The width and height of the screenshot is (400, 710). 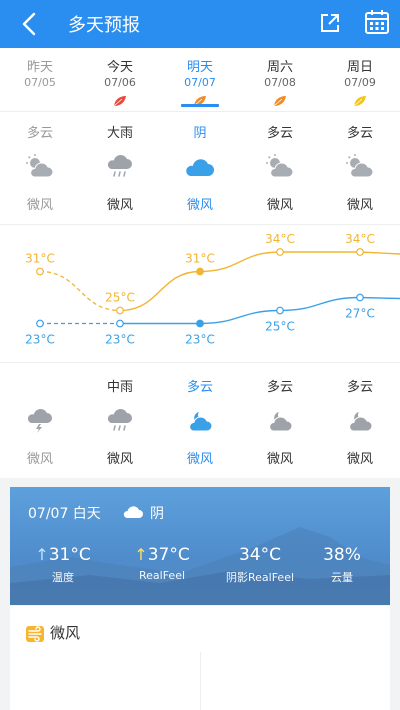 I want to click on thunderstorm-icon, so click(x=39, y=420).